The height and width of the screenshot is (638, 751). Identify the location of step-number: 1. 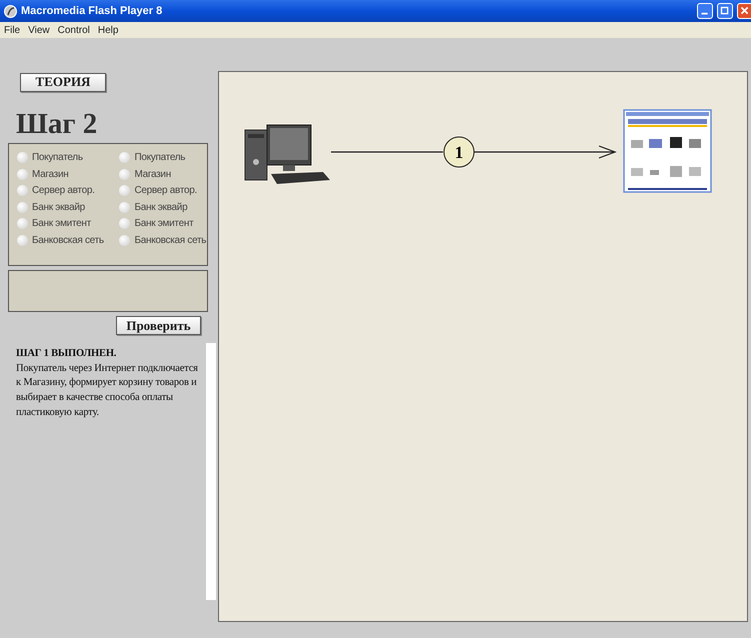
(459, 152).